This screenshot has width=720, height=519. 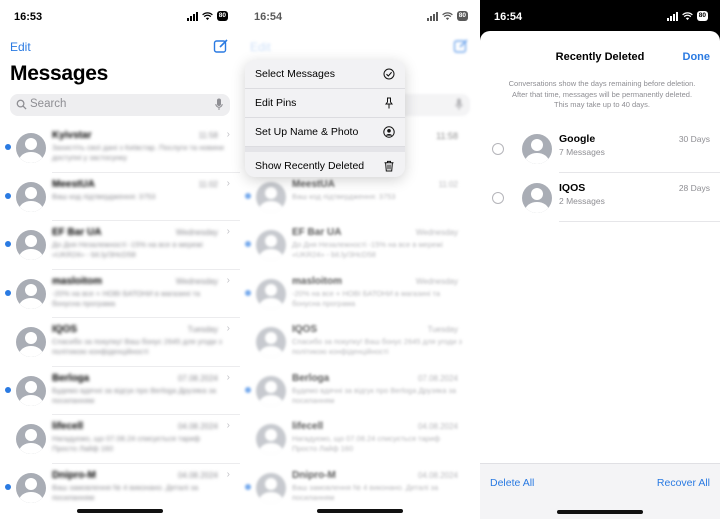 What do you see at coordinates (577, 139) in the screenshot?
I see `conversation-name: Google` at bounding box center [577, 139].